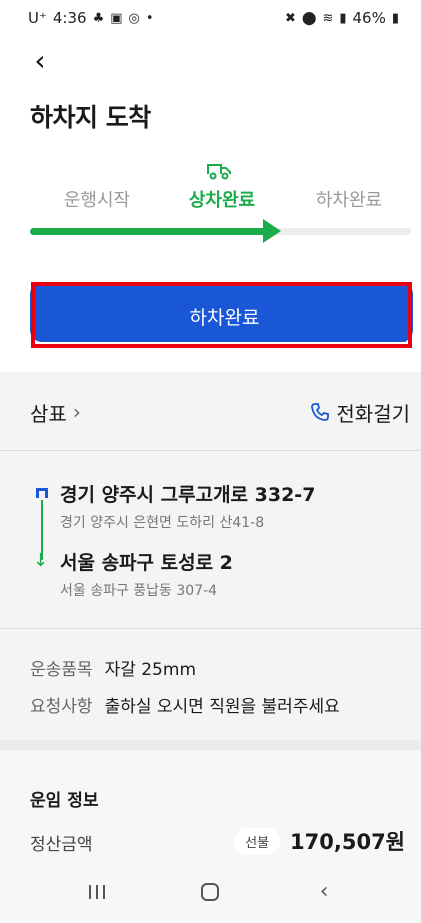 The image size is (421, 923). Describe the element at coordinates (61, 670) in the screenshot. I see `cargo-label: 운송품목` at that location.